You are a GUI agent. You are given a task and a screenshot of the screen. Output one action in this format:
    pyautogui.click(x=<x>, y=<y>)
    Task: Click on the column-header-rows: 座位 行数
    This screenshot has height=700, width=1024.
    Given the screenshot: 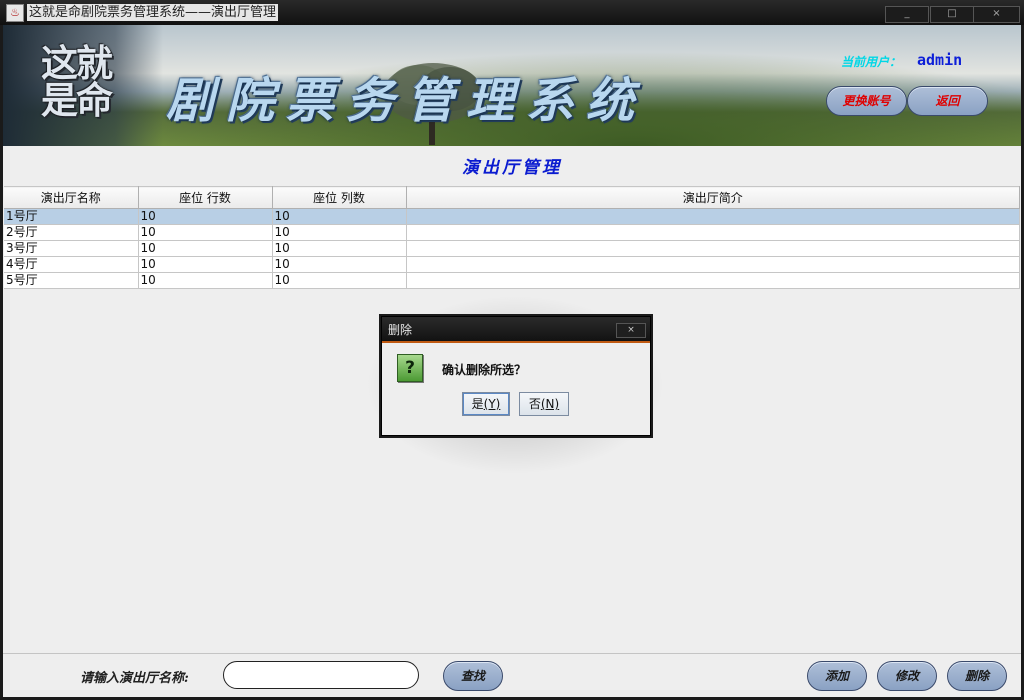 What is the action you would take?
    pyautogui.click(x=205, y=197)
    